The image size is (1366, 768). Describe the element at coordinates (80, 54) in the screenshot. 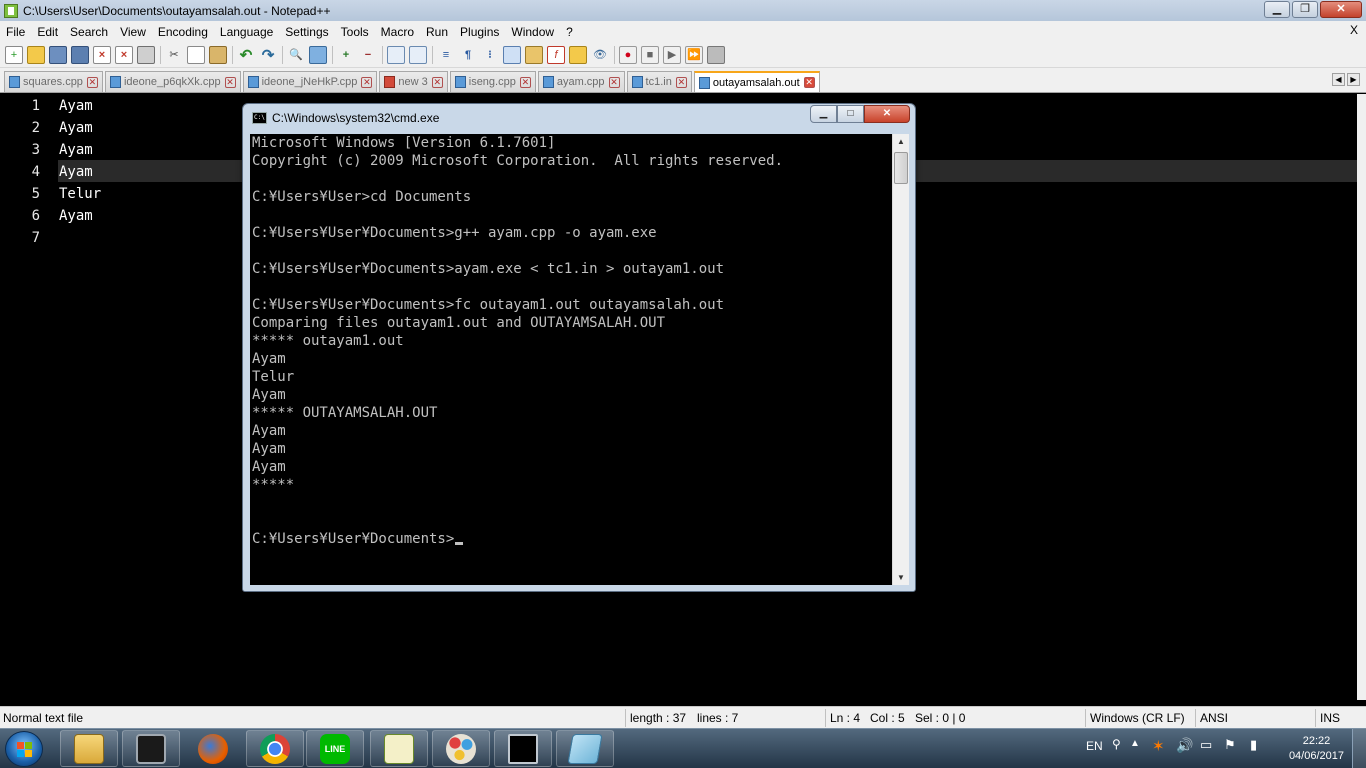

I see `save-all-icon` at that location.